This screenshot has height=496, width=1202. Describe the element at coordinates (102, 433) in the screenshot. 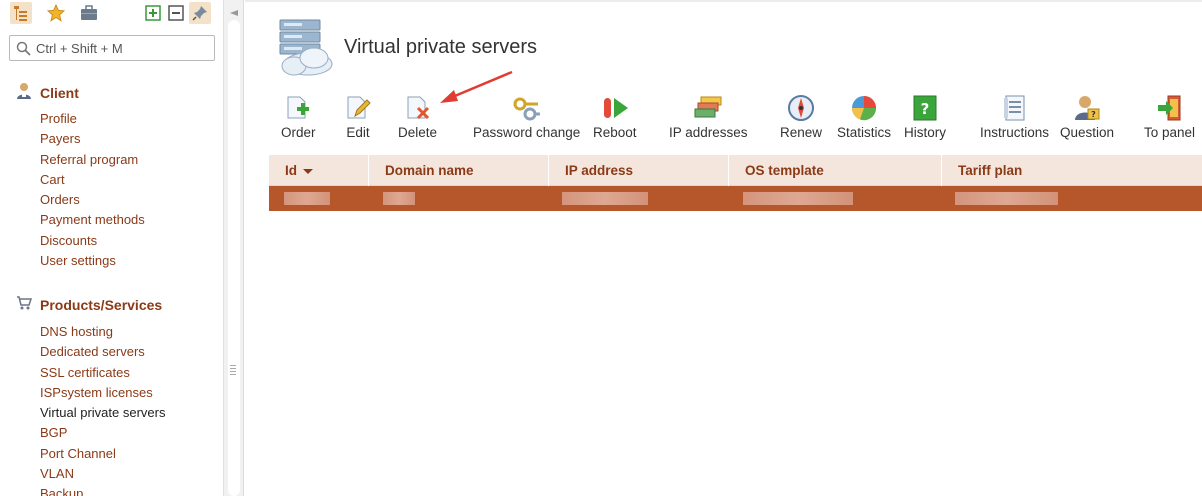

I see `sidebar-item-bgp: BGP` at that location.